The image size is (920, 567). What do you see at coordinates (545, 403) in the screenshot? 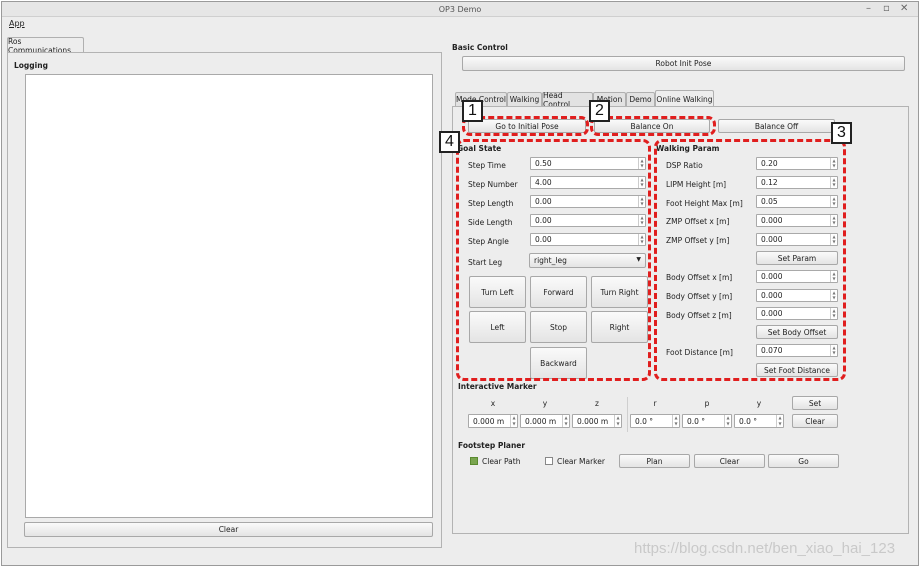
I see `marker-header-y: y` at bounding box center [545, 403].